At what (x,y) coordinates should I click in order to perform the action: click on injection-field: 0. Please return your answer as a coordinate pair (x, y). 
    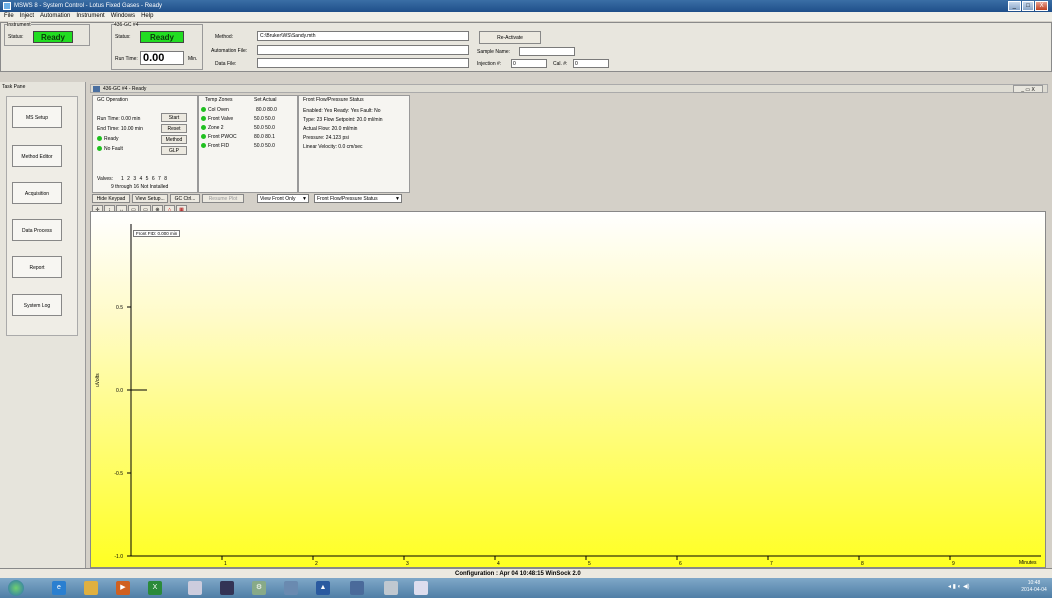
    Looking at the image, I should click on (529, 63).